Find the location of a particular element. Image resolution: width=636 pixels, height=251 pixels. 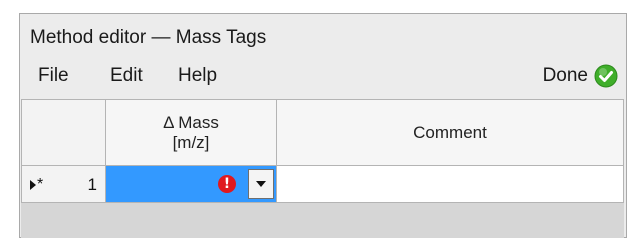

column-header-comment-label: Comment is located at coordinates (450, 132).